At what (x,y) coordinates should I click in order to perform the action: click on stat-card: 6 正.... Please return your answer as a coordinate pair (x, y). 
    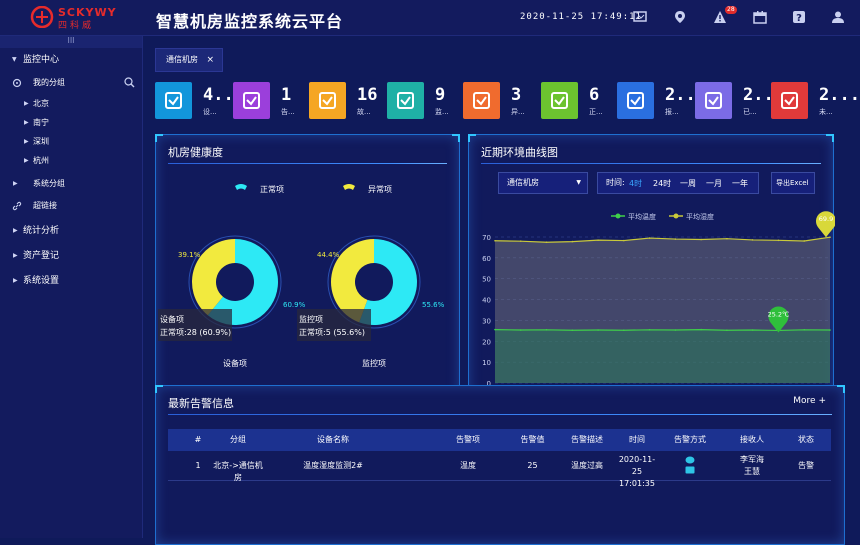
    Looking at the image, I should click on (578, 101).